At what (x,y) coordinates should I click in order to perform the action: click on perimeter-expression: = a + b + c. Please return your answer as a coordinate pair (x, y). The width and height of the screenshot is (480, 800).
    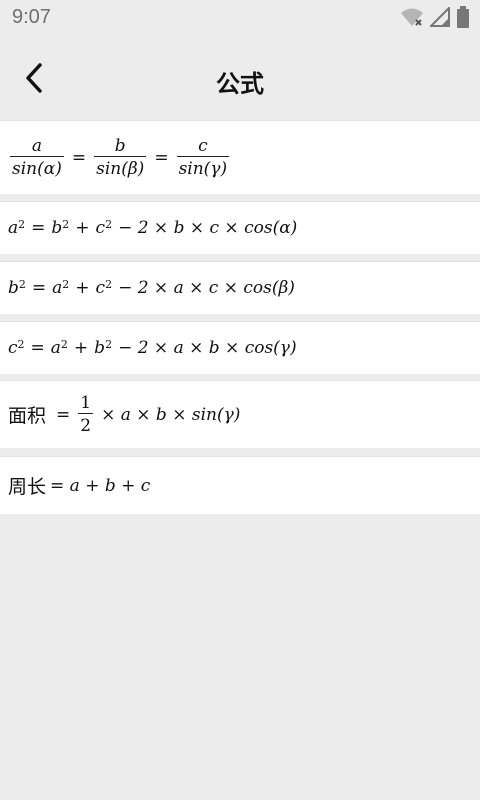
    Looking at the image, I should click on (100, 485).